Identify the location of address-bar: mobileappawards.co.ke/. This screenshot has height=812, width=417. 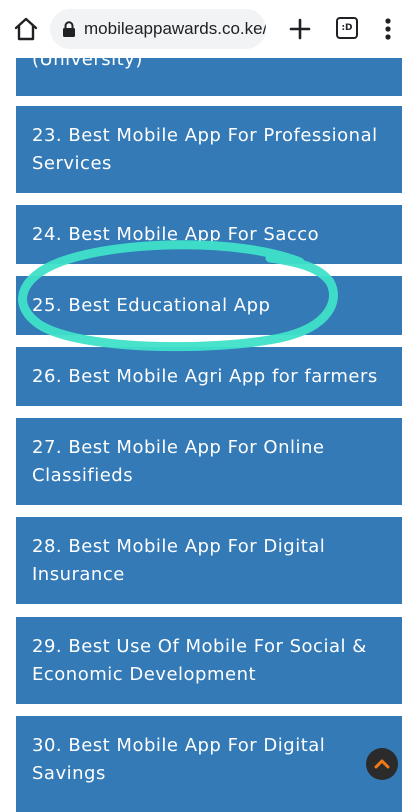
(158, 29).